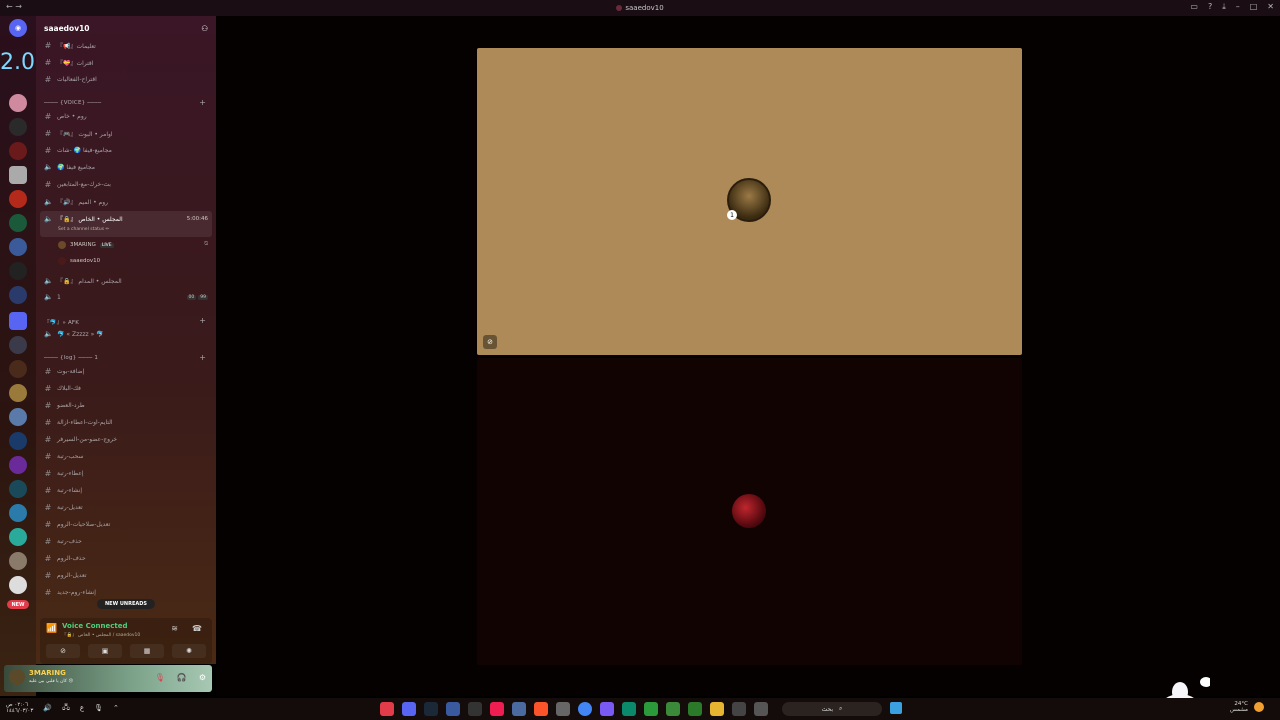 This screenshot has width=1280, height=720. What do you see at coordinates (1254, 7) in the screenshot?
I see `maximize-icon: □` at bounding box center [1254, 7].